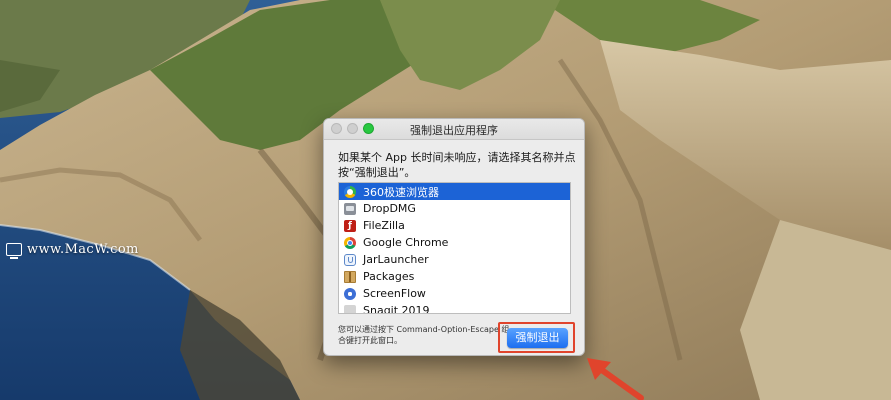 The image size is (891, 400). I want to click on chrome-icon, so click(350, 242).